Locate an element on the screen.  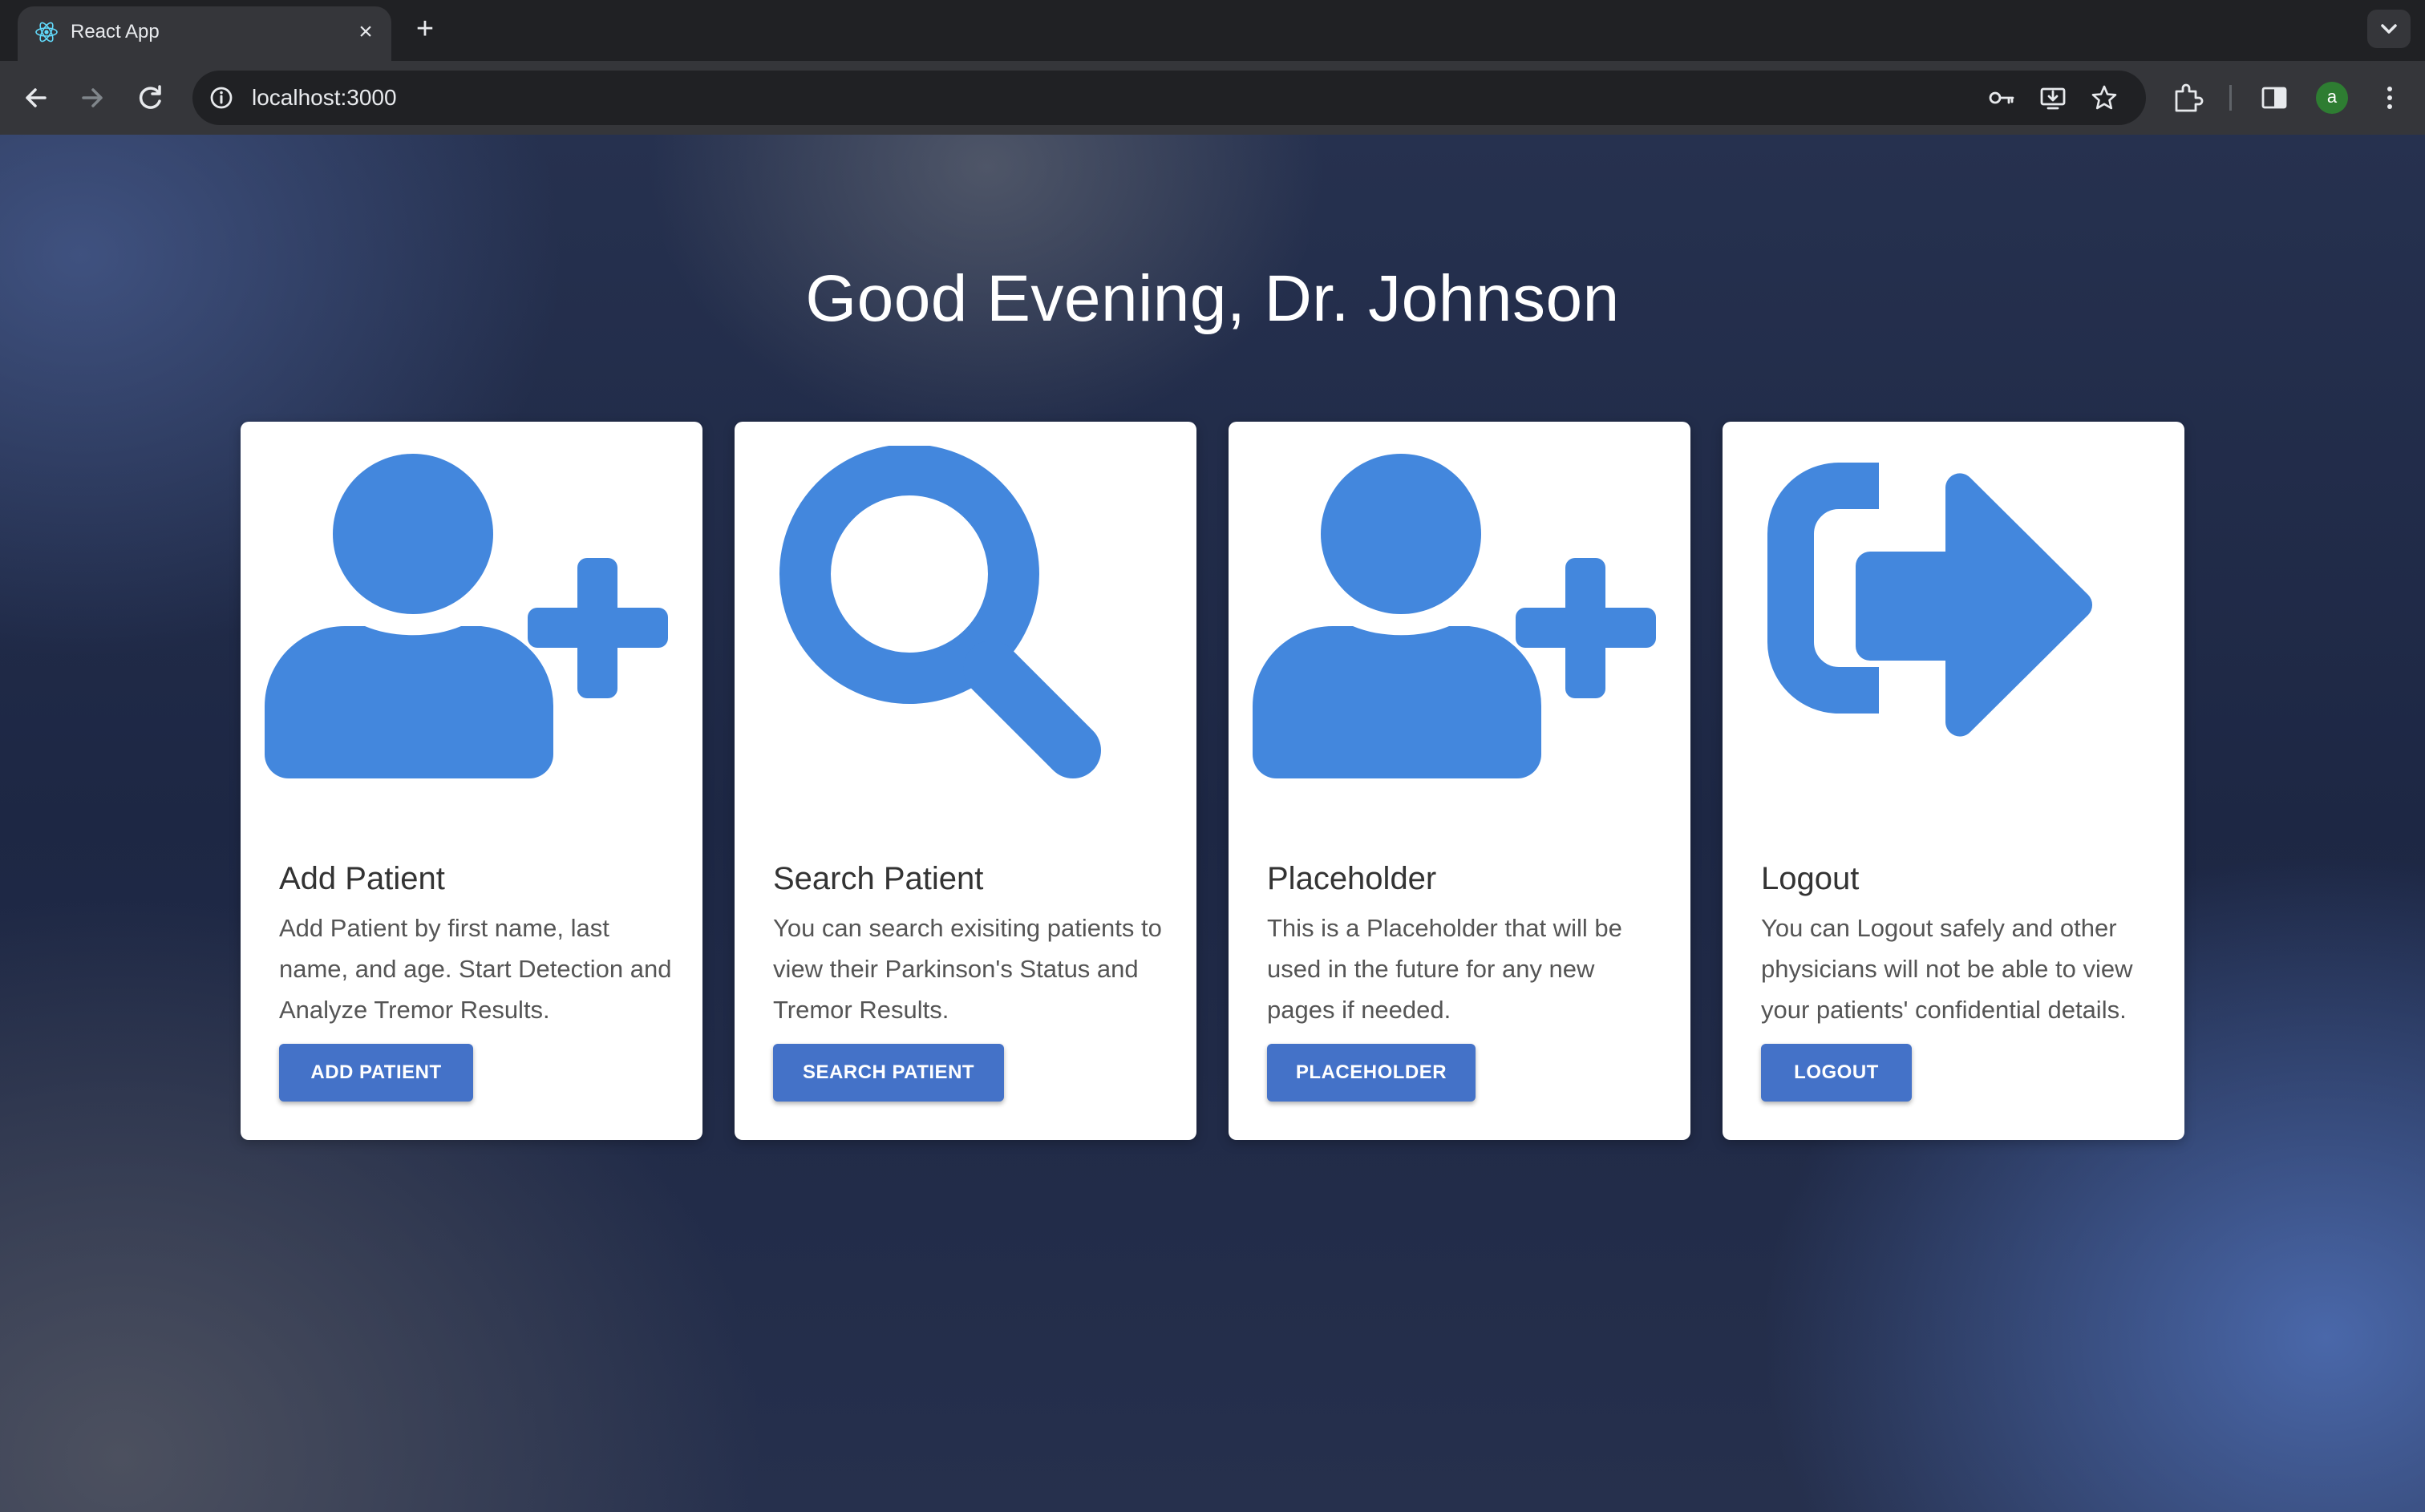
chevron-down-icon is located at coordinates (2389, 29).